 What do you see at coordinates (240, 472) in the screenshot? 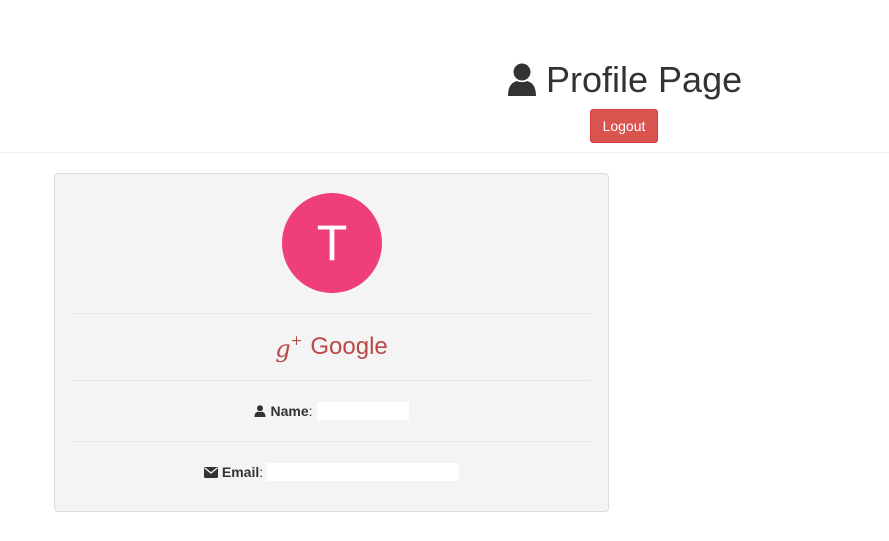
I see `email-label: Email` at bounding box center [240, 472].